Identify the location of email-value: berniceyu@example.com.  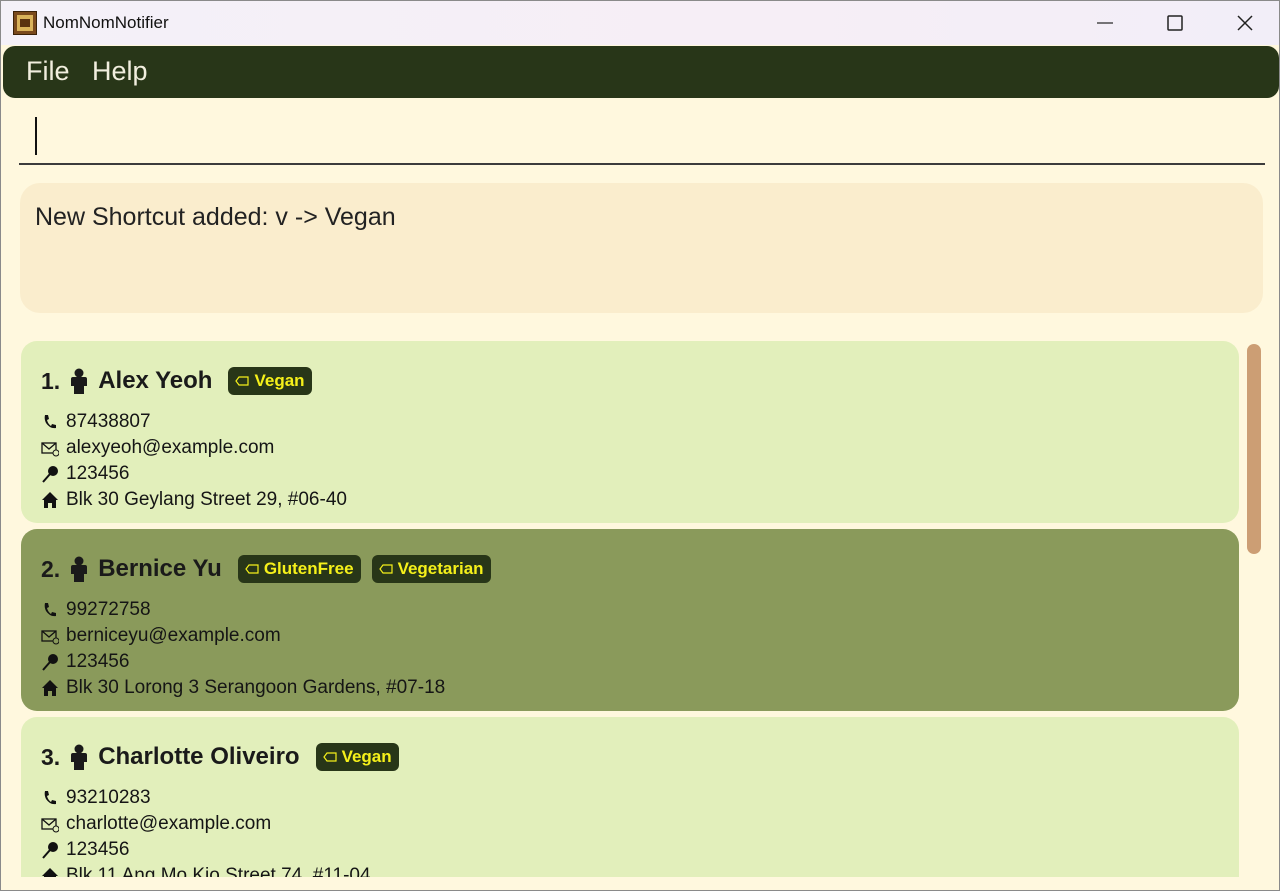
(173, 635).